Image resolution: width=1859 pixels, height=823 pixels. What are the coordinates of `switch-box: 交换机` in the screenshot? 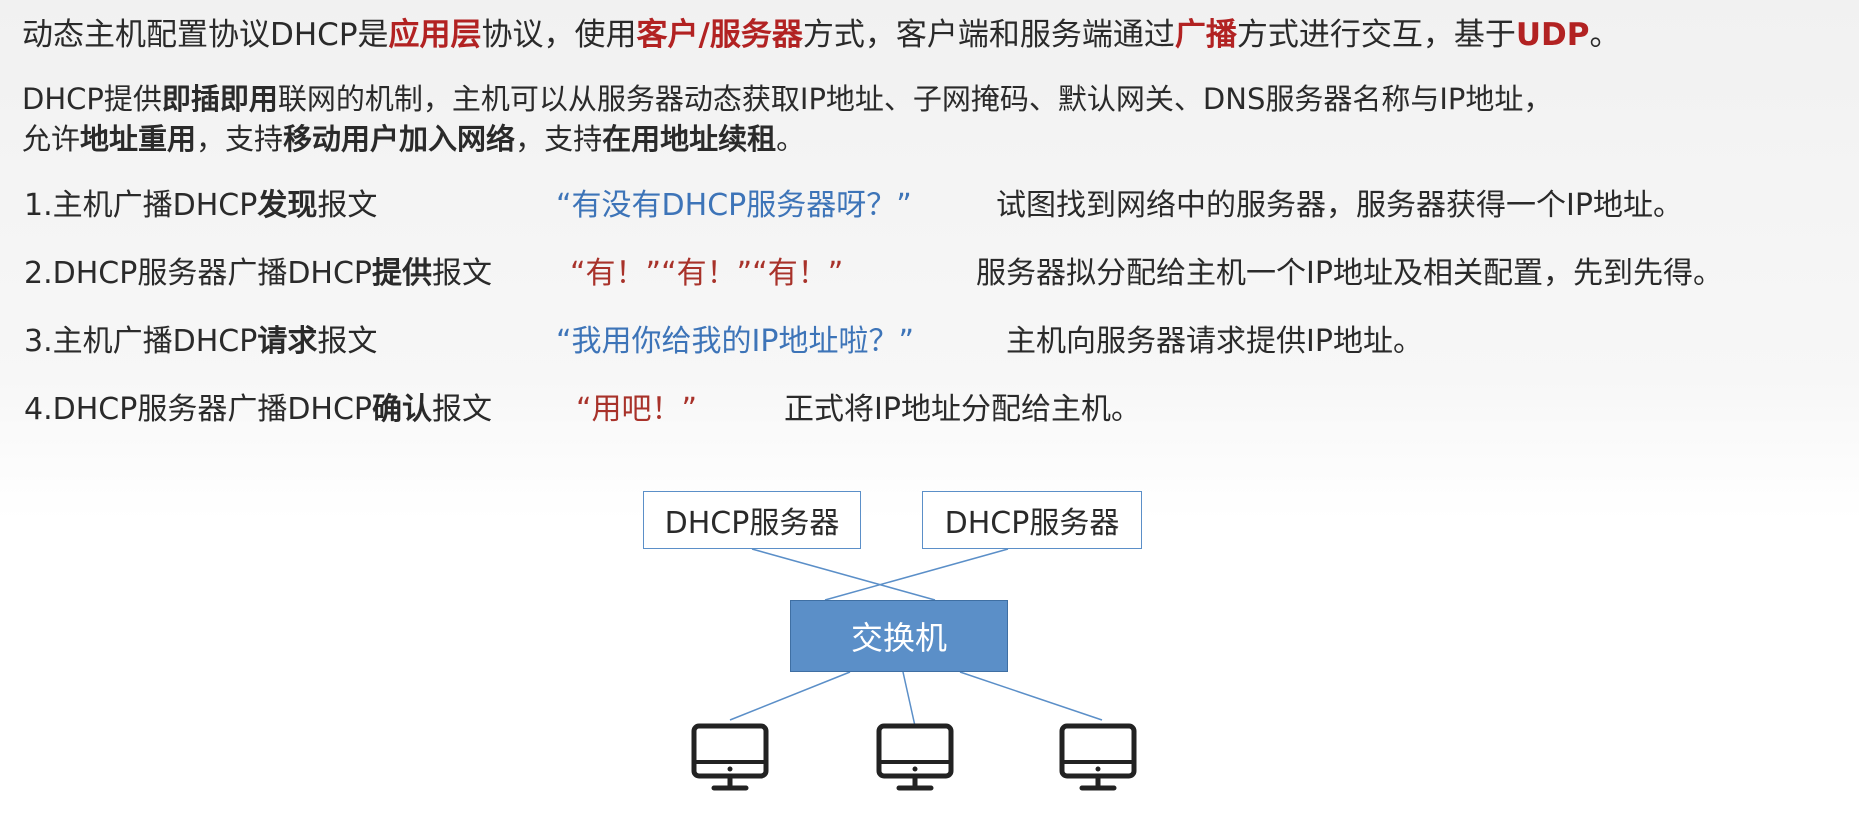 It's located at (899, 636).